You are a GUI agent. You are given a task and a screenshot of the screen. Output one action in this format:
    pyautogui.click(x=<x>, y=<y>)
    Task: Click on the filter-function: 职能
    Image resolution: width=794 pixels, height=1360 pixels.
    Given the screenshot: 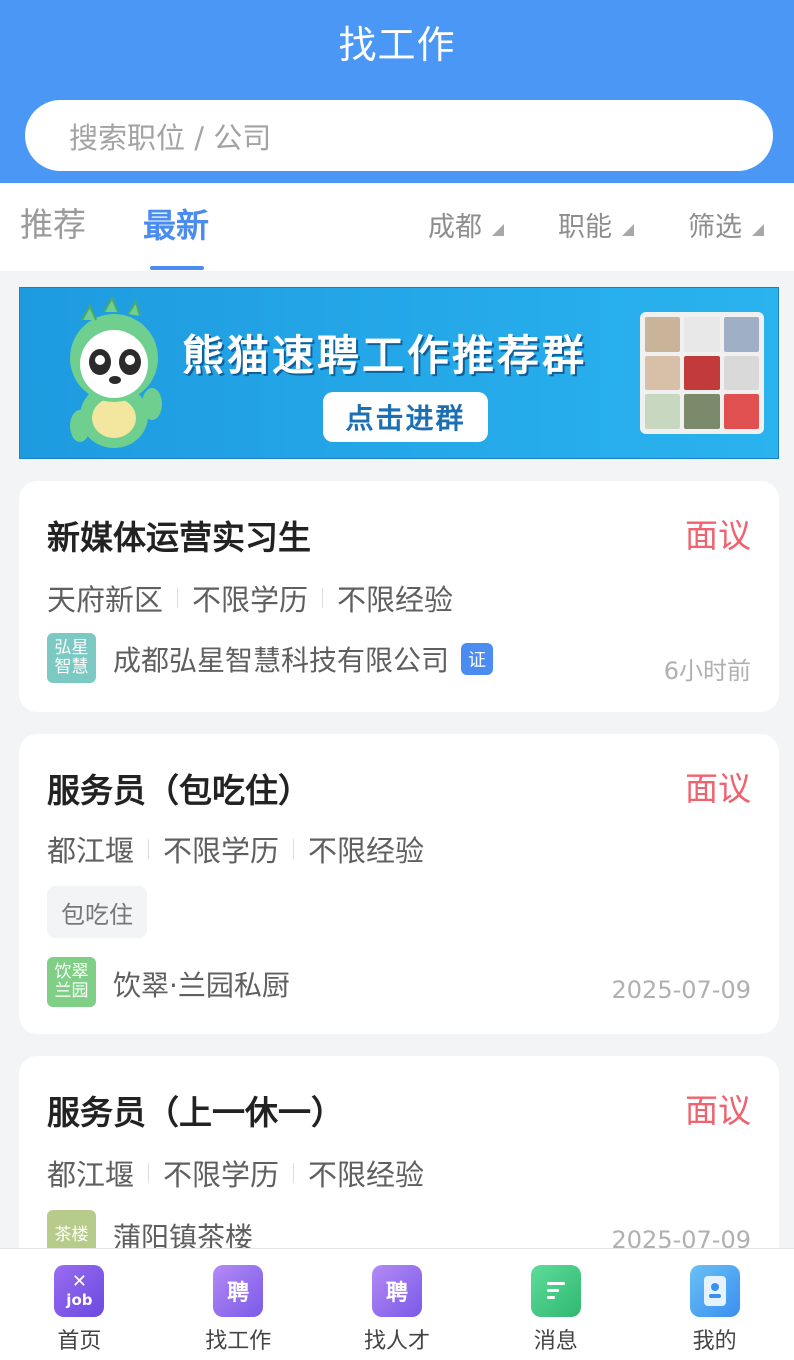 What is the action you would take?
    pyautogui.click(x=596, y=224)
    